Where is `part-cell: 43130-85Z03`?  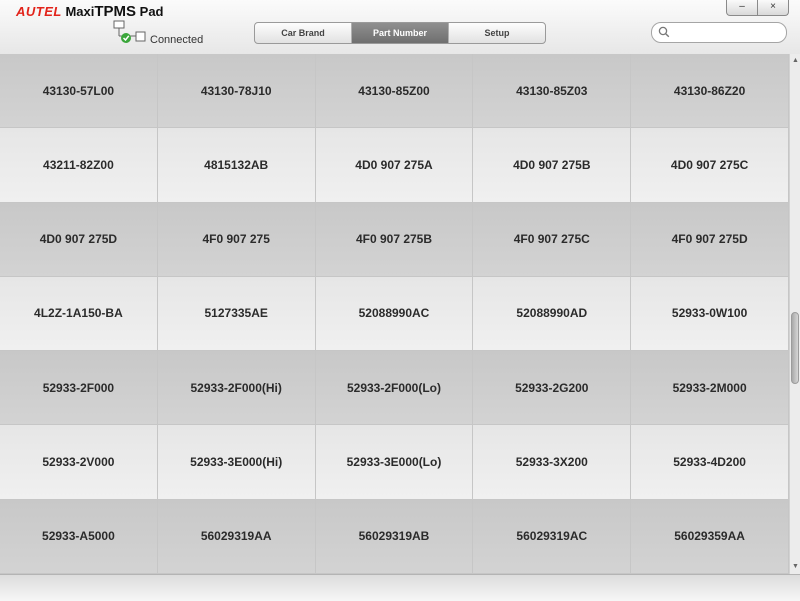 part-cell: 43130-85Z03 is located at coordinates (552, 91).